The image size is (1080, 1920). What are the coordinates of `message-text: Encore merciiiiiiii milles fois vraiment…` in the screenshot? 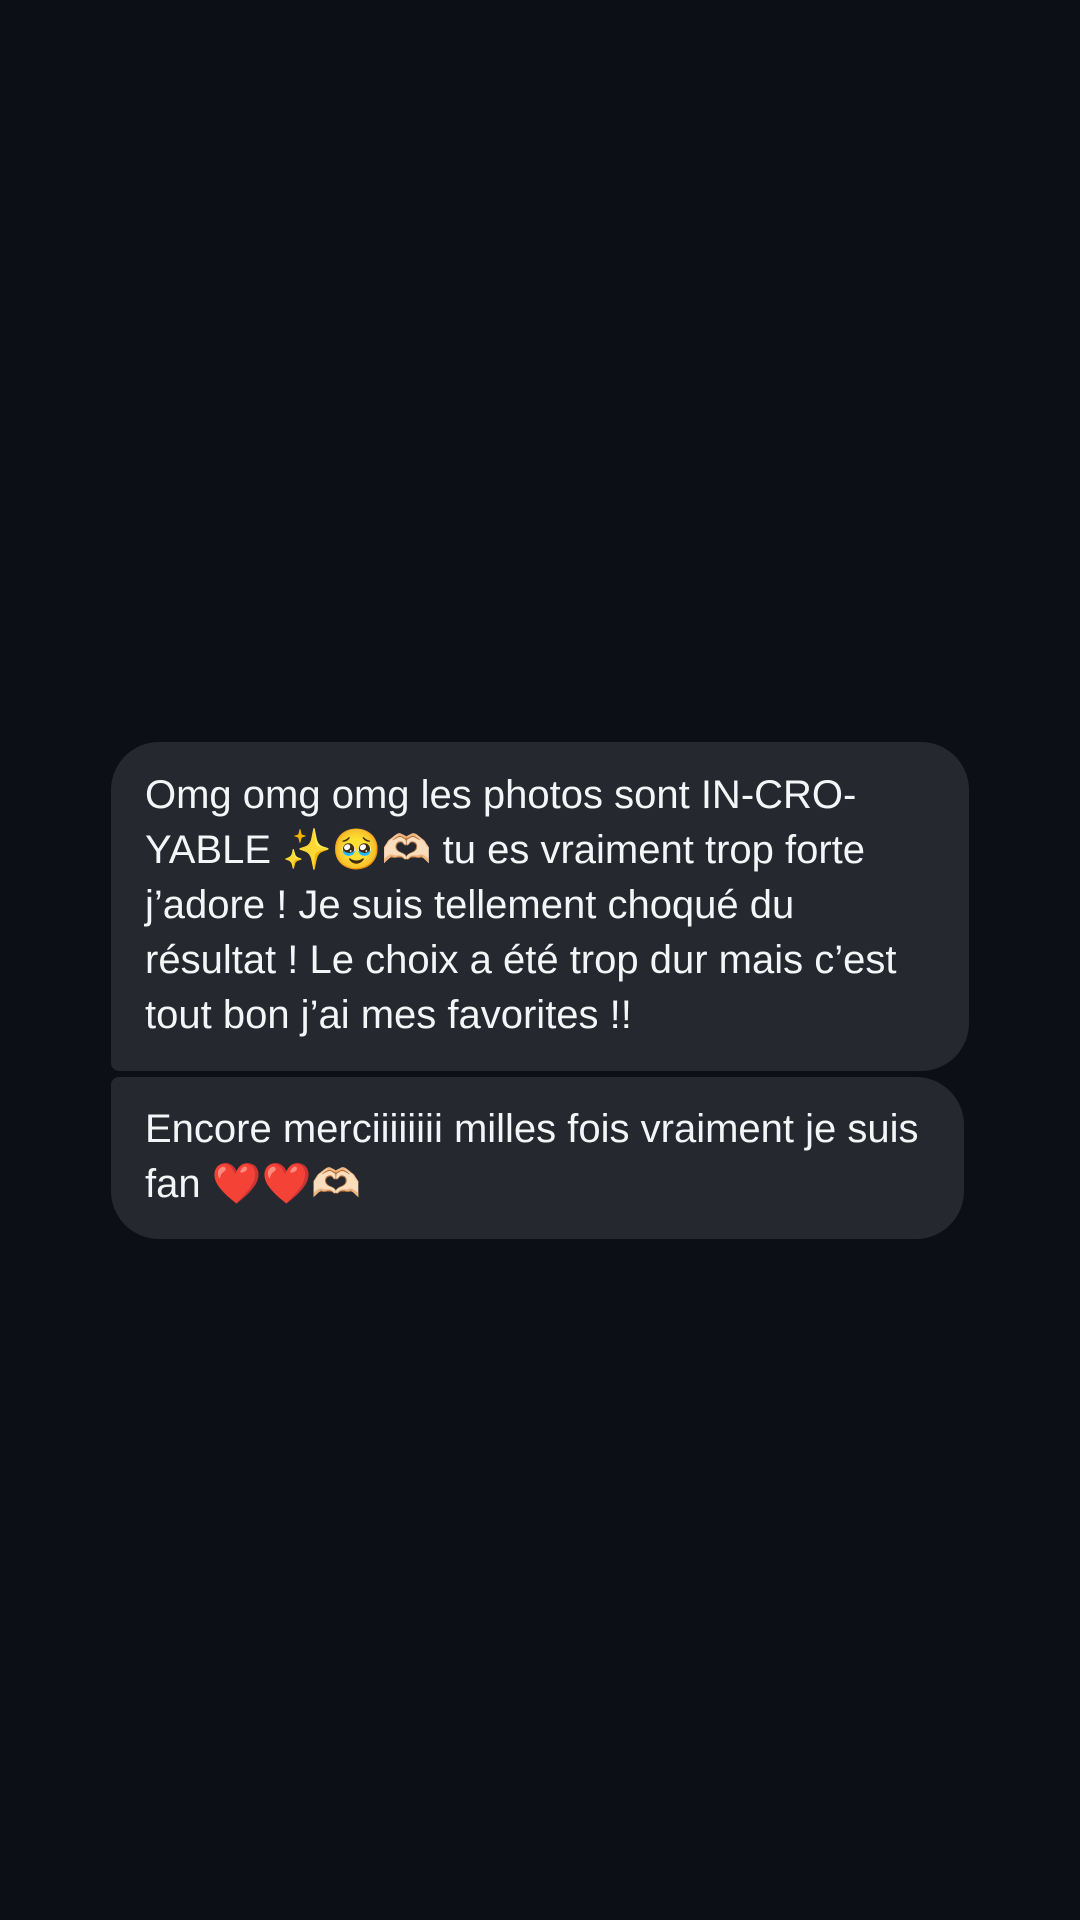 It's located at (532, 1156).